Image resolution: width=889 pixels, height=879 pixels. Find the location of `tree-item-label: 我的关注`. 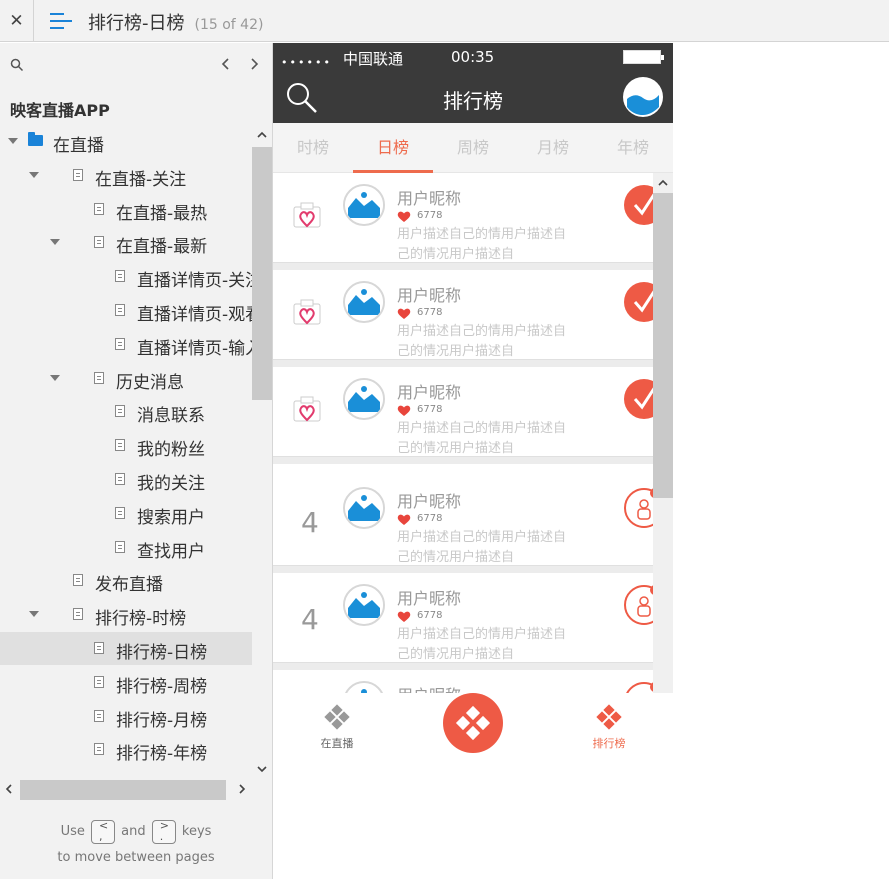

tree-item-label: 我的关注 is located at coordinates (171, 484).